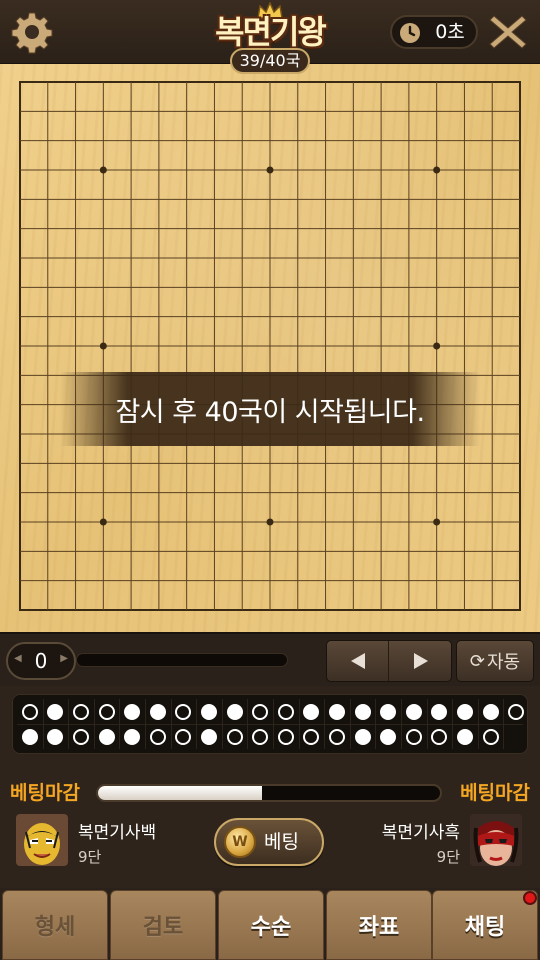 The image size is (540, 960). What do you see at coordinates (271, 32) in the screenshot?
I see `game-title: 복면기왕` at bounding box center [271, 32].